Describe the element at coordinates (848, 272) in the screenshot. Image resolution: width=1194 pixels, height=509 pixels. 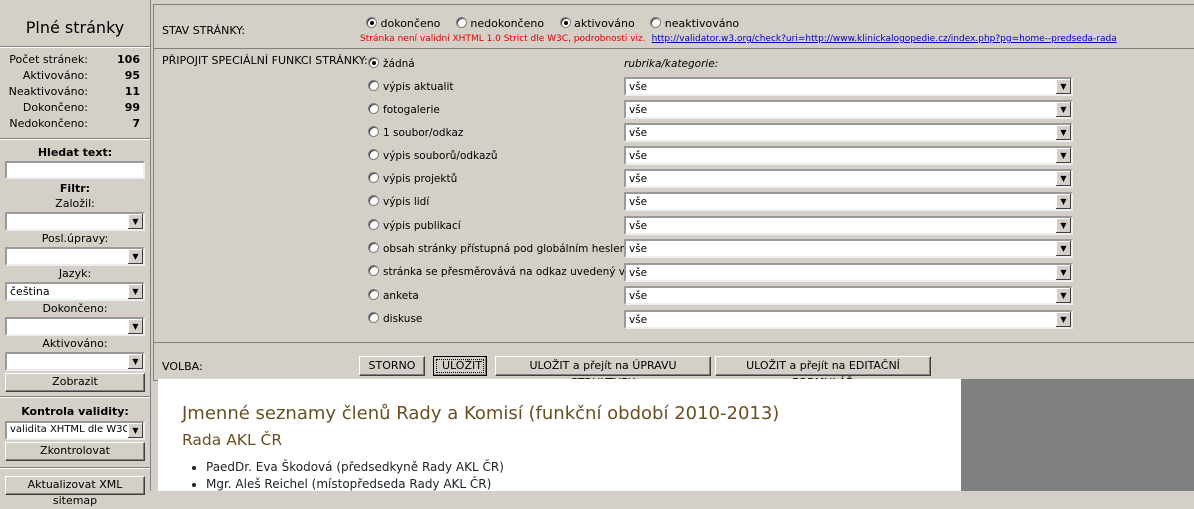
I see `category-select-redirect: vše ▼` at that location.